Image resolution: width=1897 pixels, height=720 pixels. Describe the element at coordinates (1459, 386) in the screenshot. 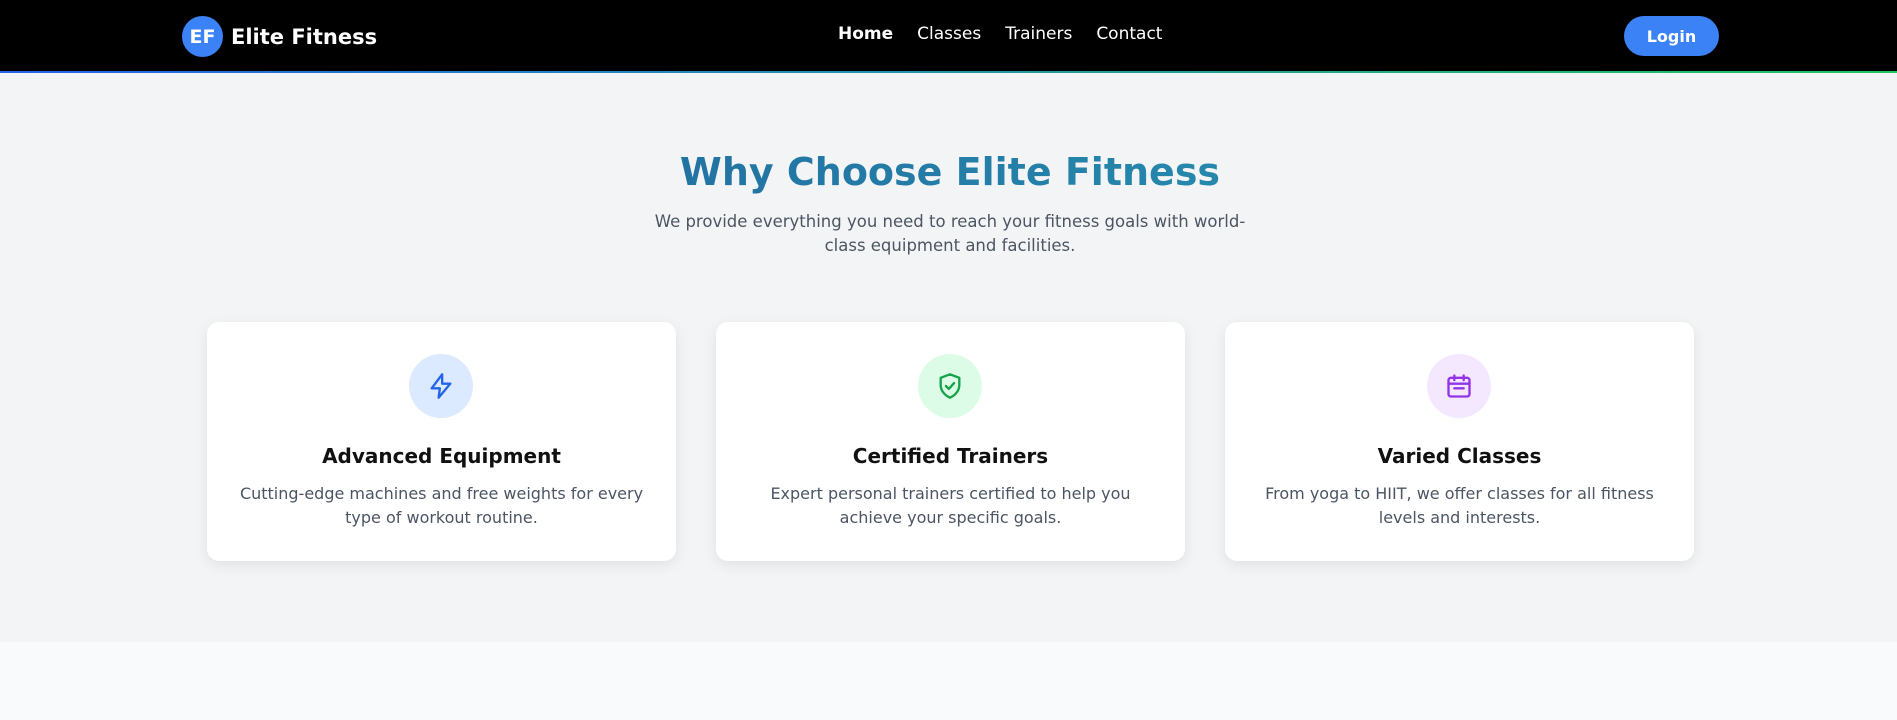

I see `calendar-icon` at that location.